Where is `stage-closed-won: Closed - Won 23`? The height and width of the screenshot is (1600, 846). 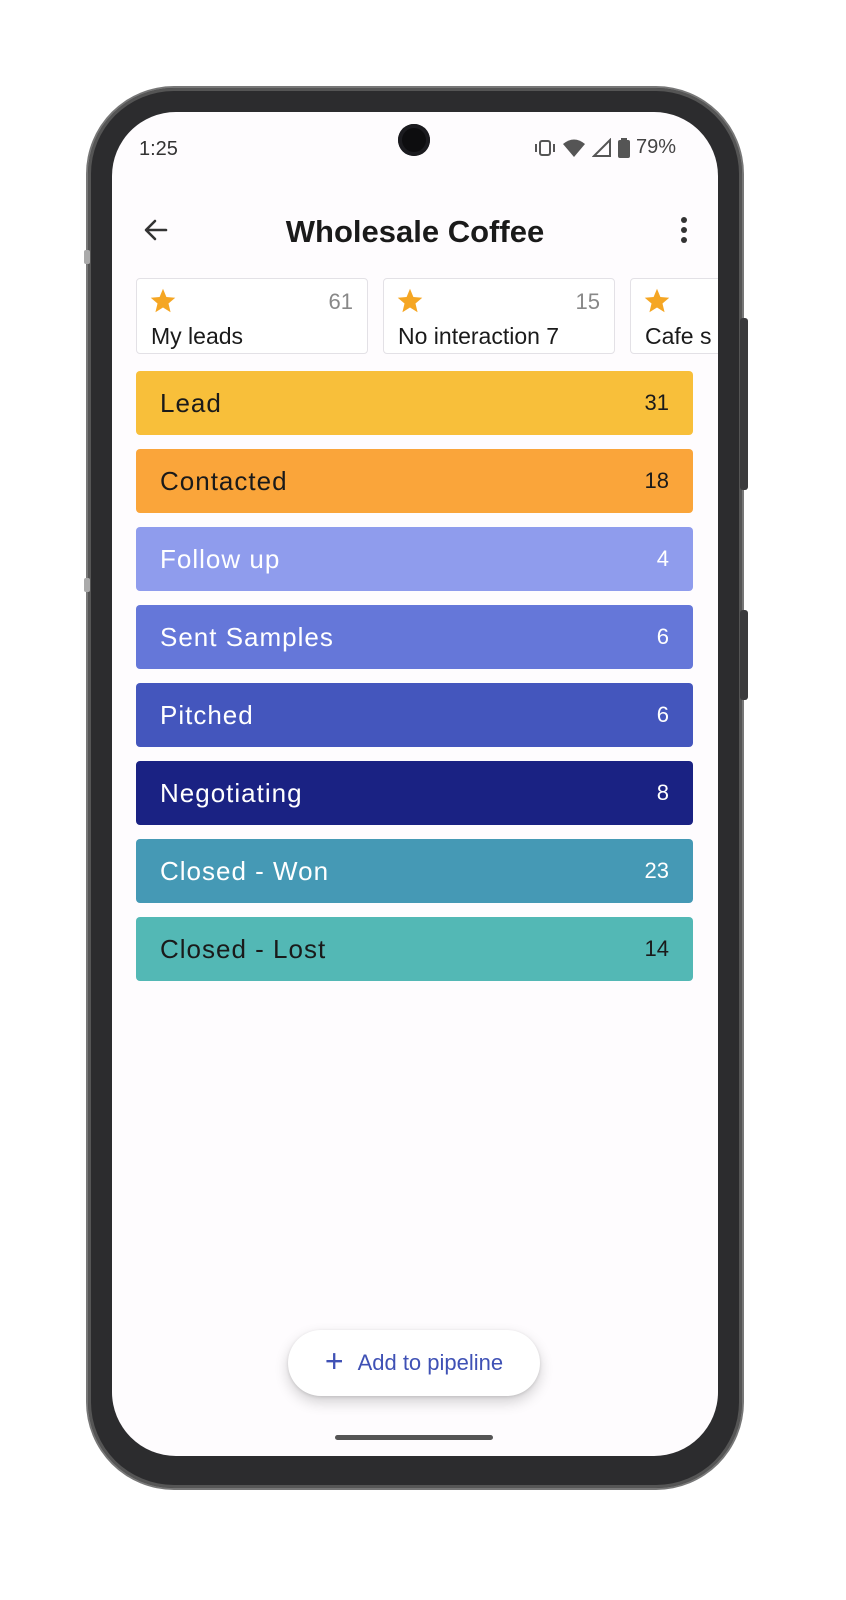
stage-closed-won: Closed - Won 23 is located at coordinates (414, 871).